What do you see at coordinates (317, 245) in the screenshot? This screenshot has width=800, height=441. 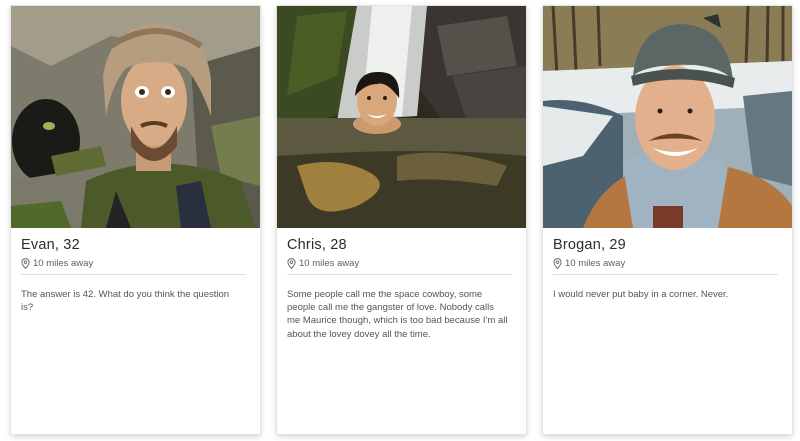 I see `profile-name: Chris, 28` at bounding box center [317, 245].